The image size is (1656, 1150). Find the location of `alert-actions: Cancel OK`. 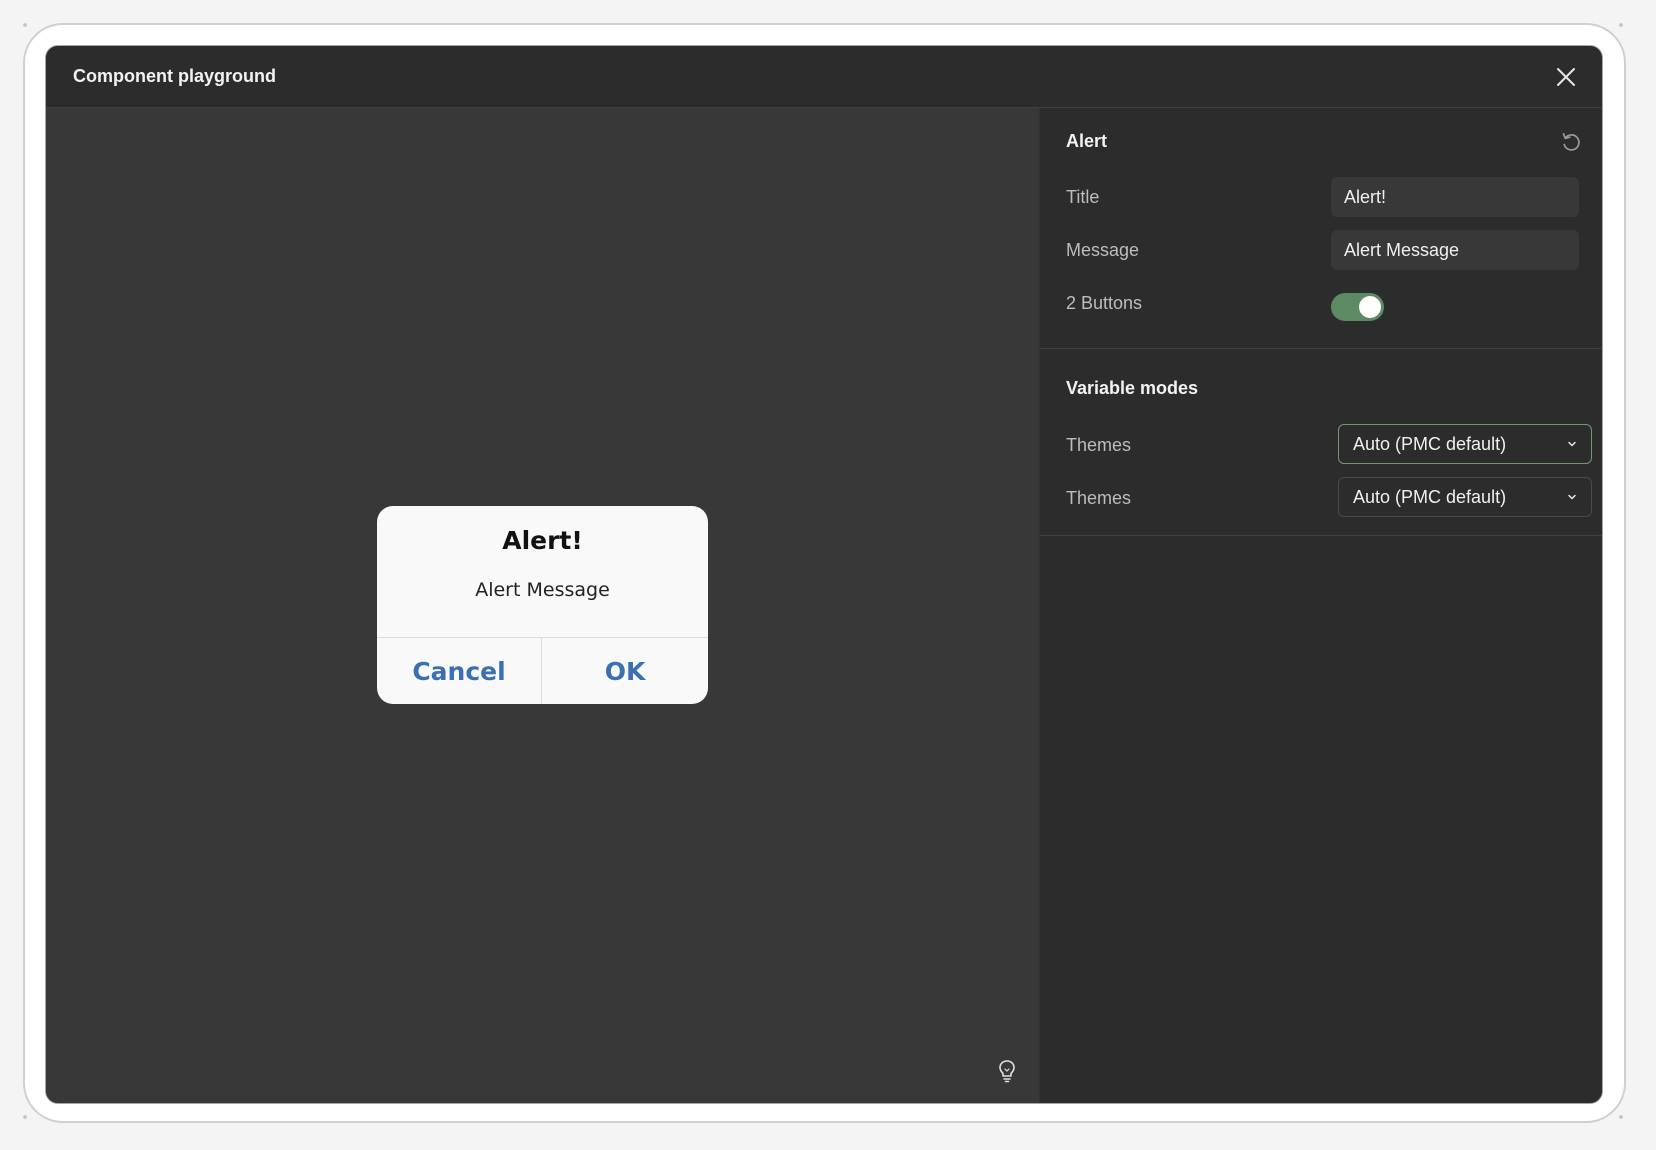

alert-actions: Cancel OK is located at coordinates (542, 670).